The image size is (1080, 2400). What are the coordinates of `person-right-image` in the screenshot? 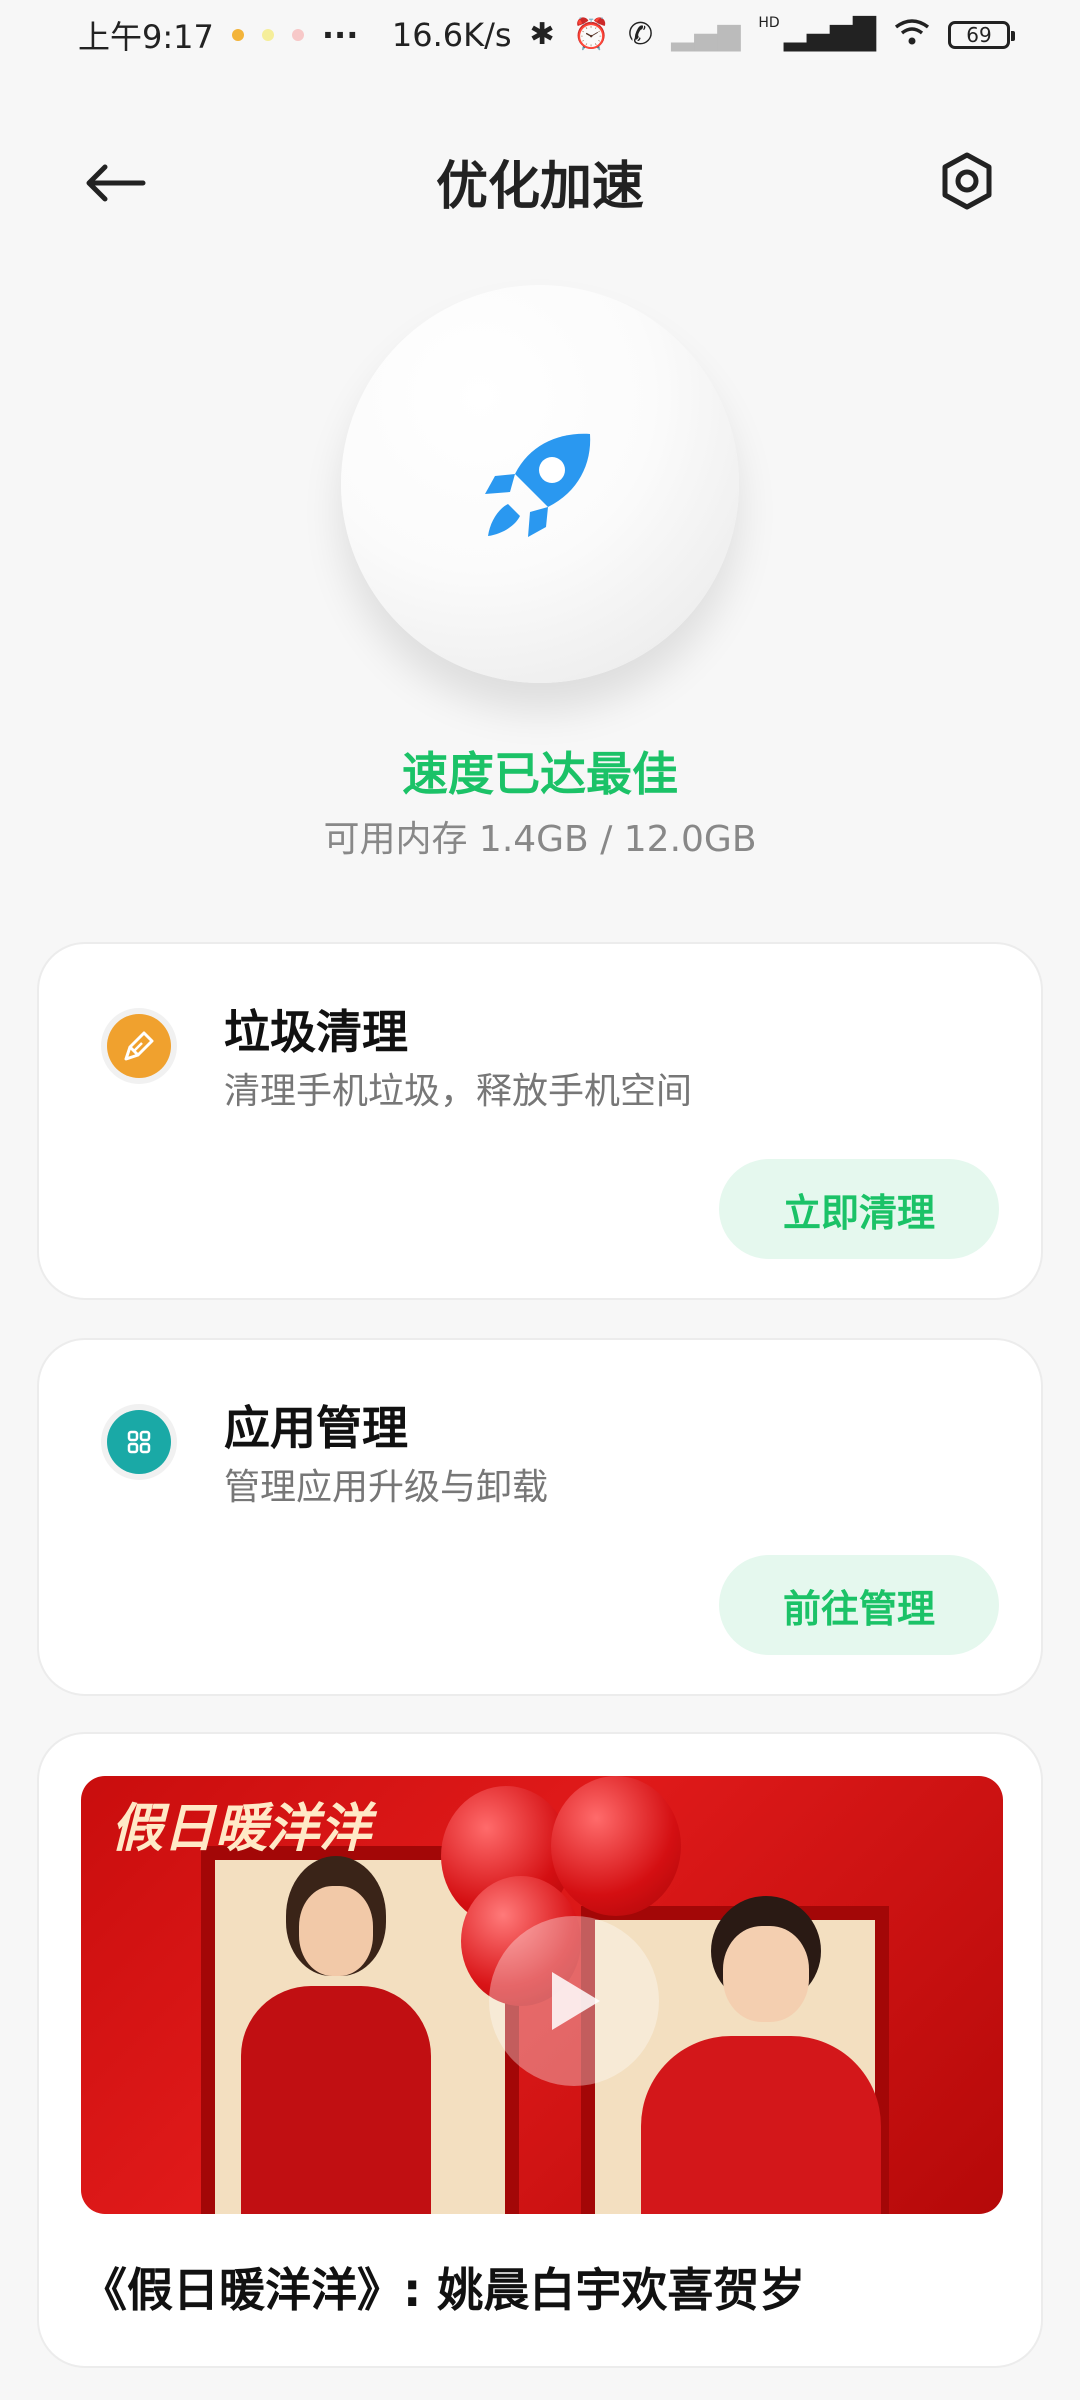 It's located at (761, 2055).